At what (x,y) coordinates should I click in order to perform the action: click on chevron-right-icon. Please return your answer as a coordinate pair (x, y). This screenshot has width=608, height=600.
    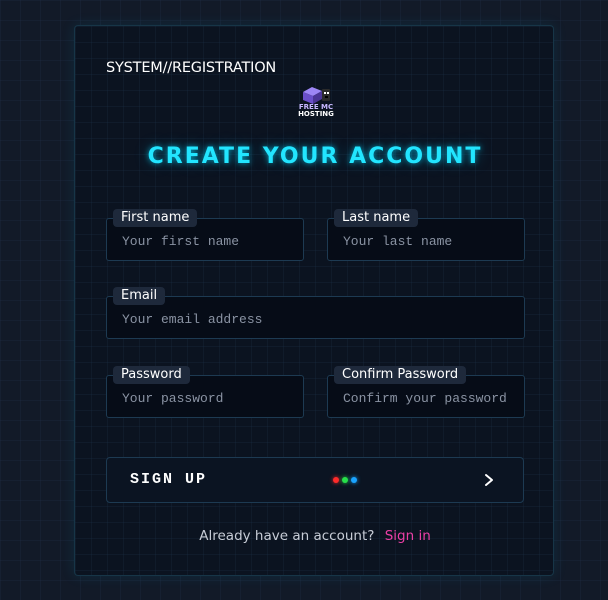
    Looking at the image, I should click on (489, 480).